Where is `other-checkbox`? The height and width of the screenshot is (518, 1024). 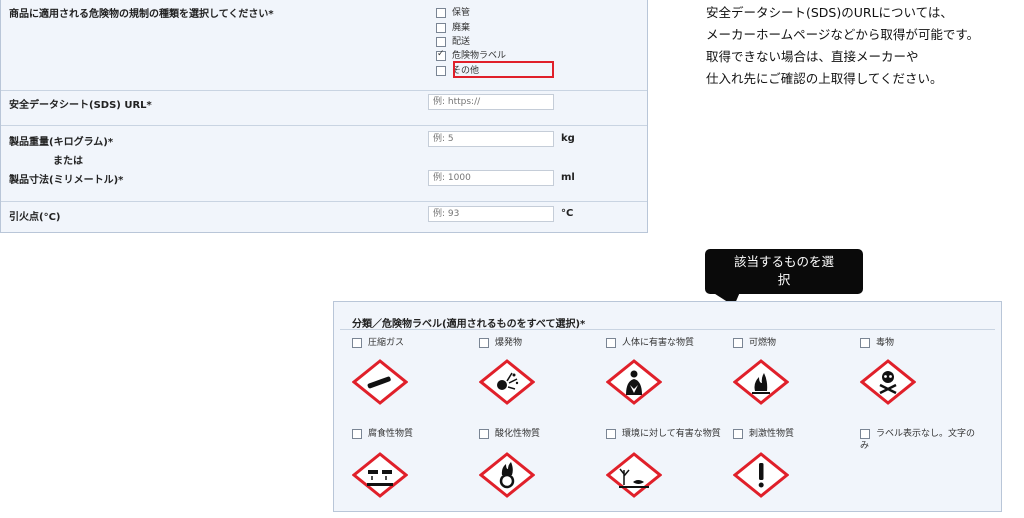
other-checkbox is located at coordinates (441, 70).